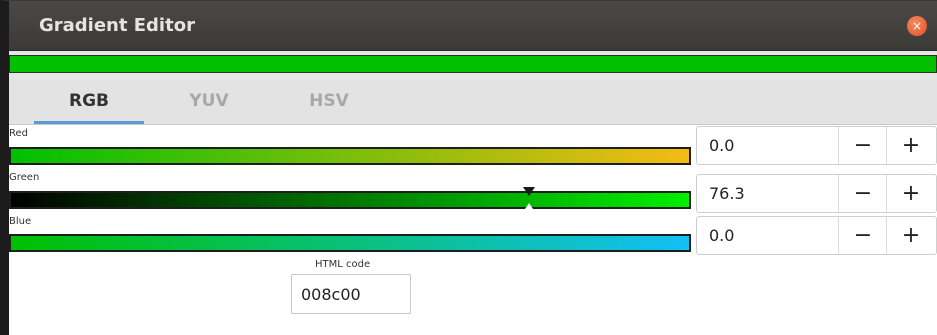 The image size is (937, 335). What do you see at coordinates (89, 101) in the screenshot?
I see `tab-rgb: RGB` at bounding box center [89, 101].